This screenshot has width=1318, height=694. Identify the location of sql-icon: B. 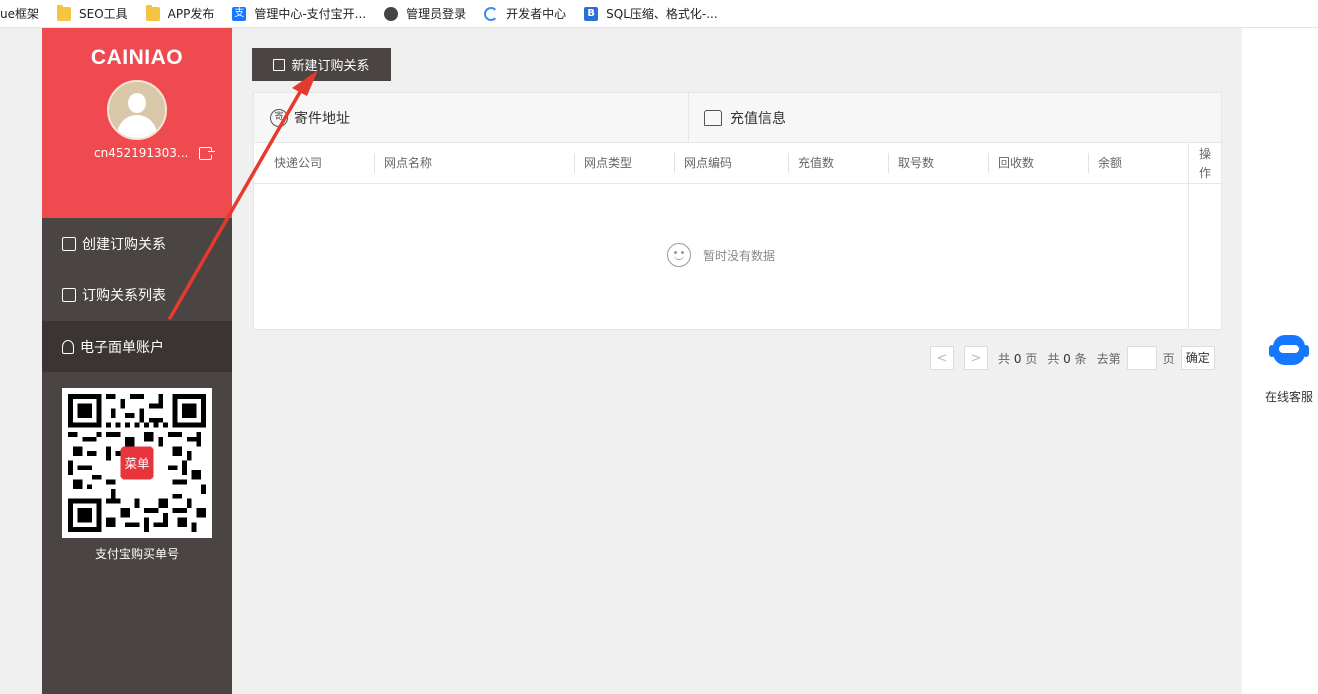
(591, 13).